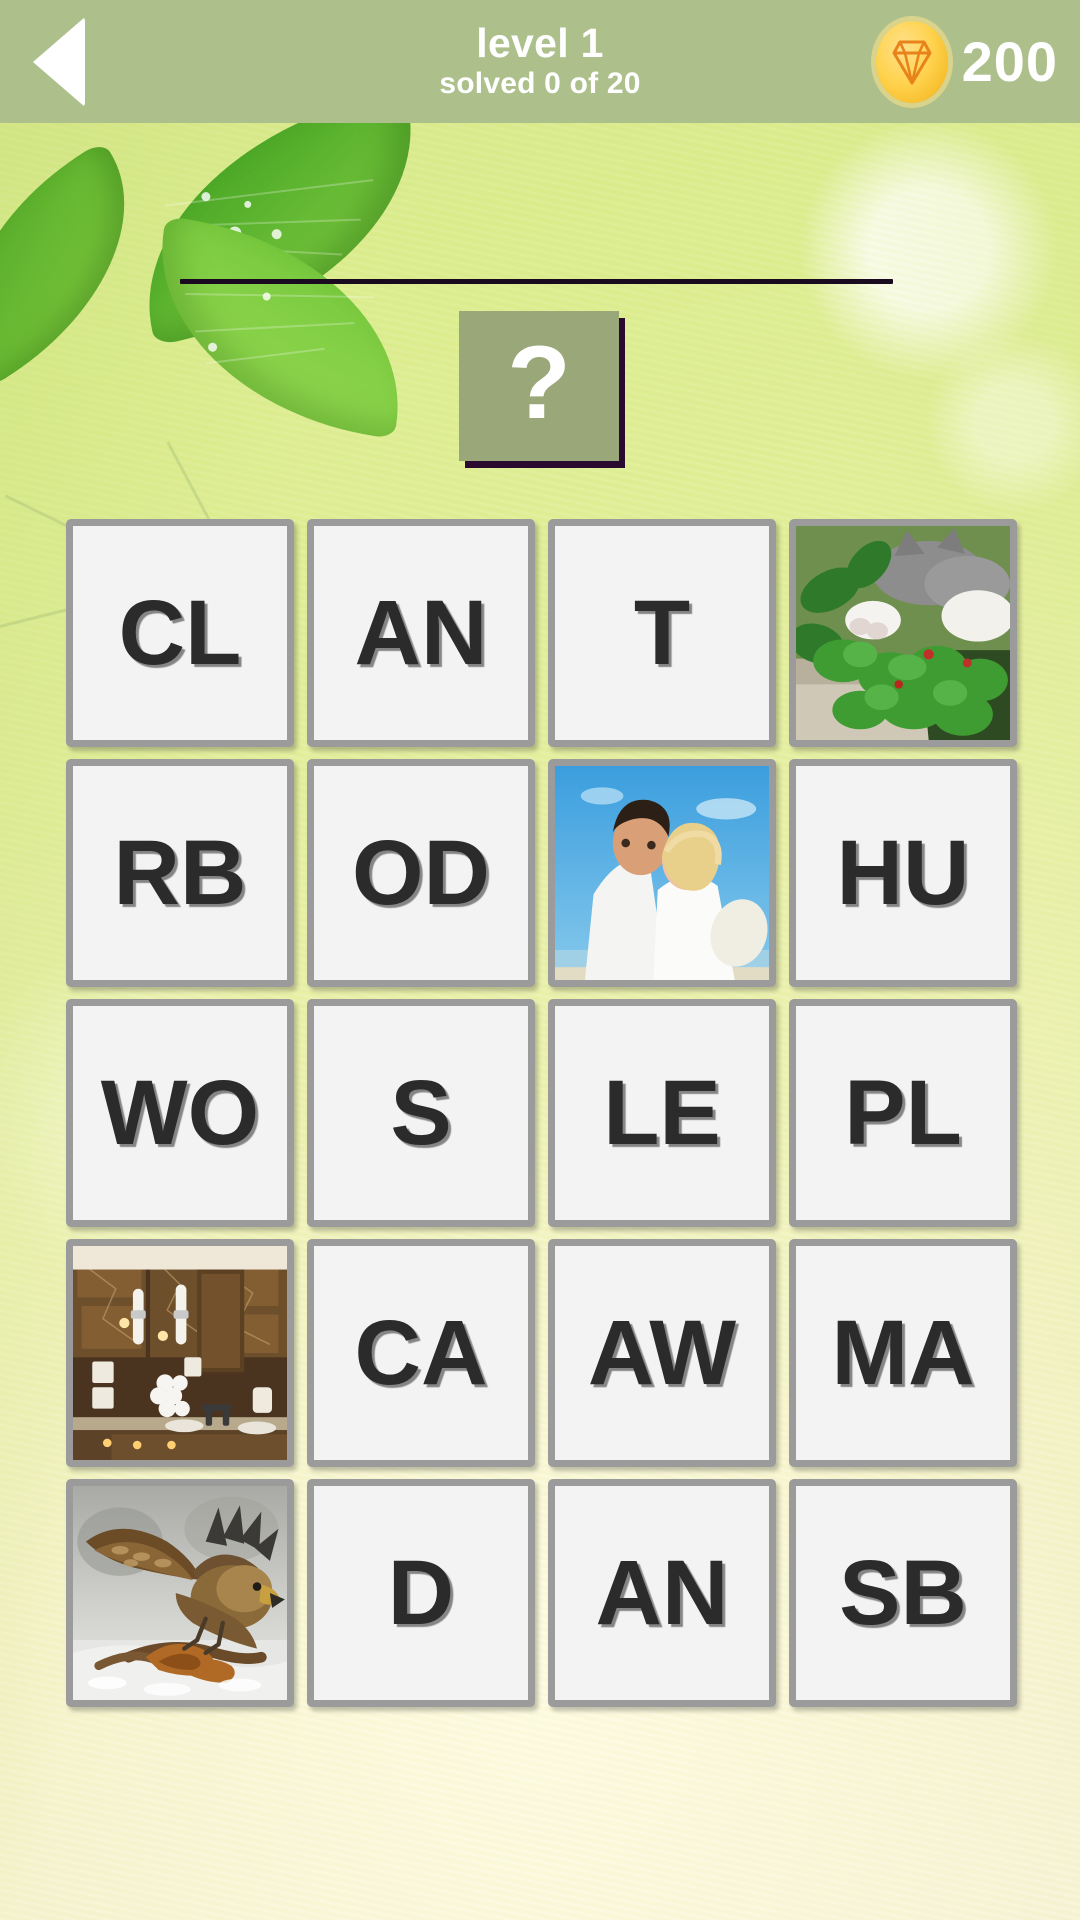 This screenshot has height=1920, width=1080. I want to click on tile-letter-d: D, so click(421, 1593).